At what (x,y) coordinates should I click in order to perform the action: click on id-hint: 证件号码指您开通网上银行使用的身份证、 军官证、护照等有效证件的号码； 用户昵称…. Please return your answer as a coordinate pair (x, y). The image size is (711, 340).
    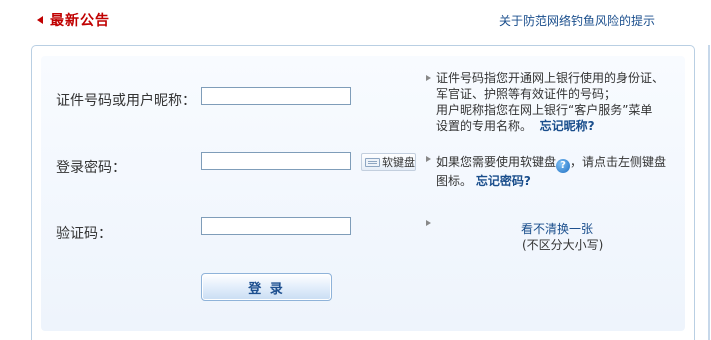
    Looking at the image, I should click on (550, 102).